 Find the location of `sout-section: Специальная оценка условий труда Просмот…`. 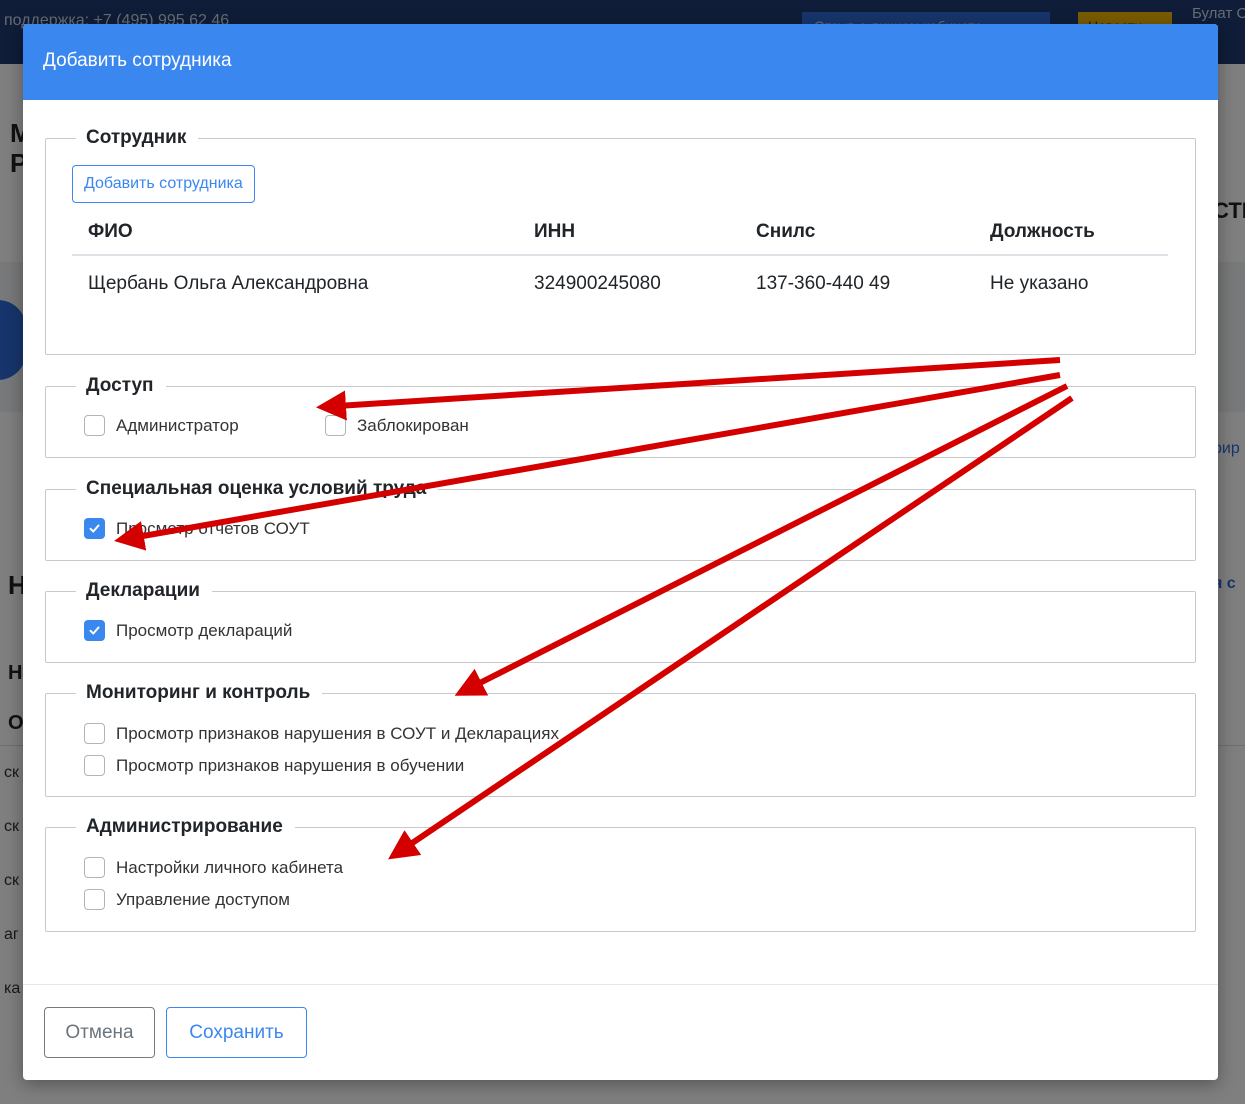

sout-section: Специальная оценка условий труда Просмот… is located at coordinates (620, 518).